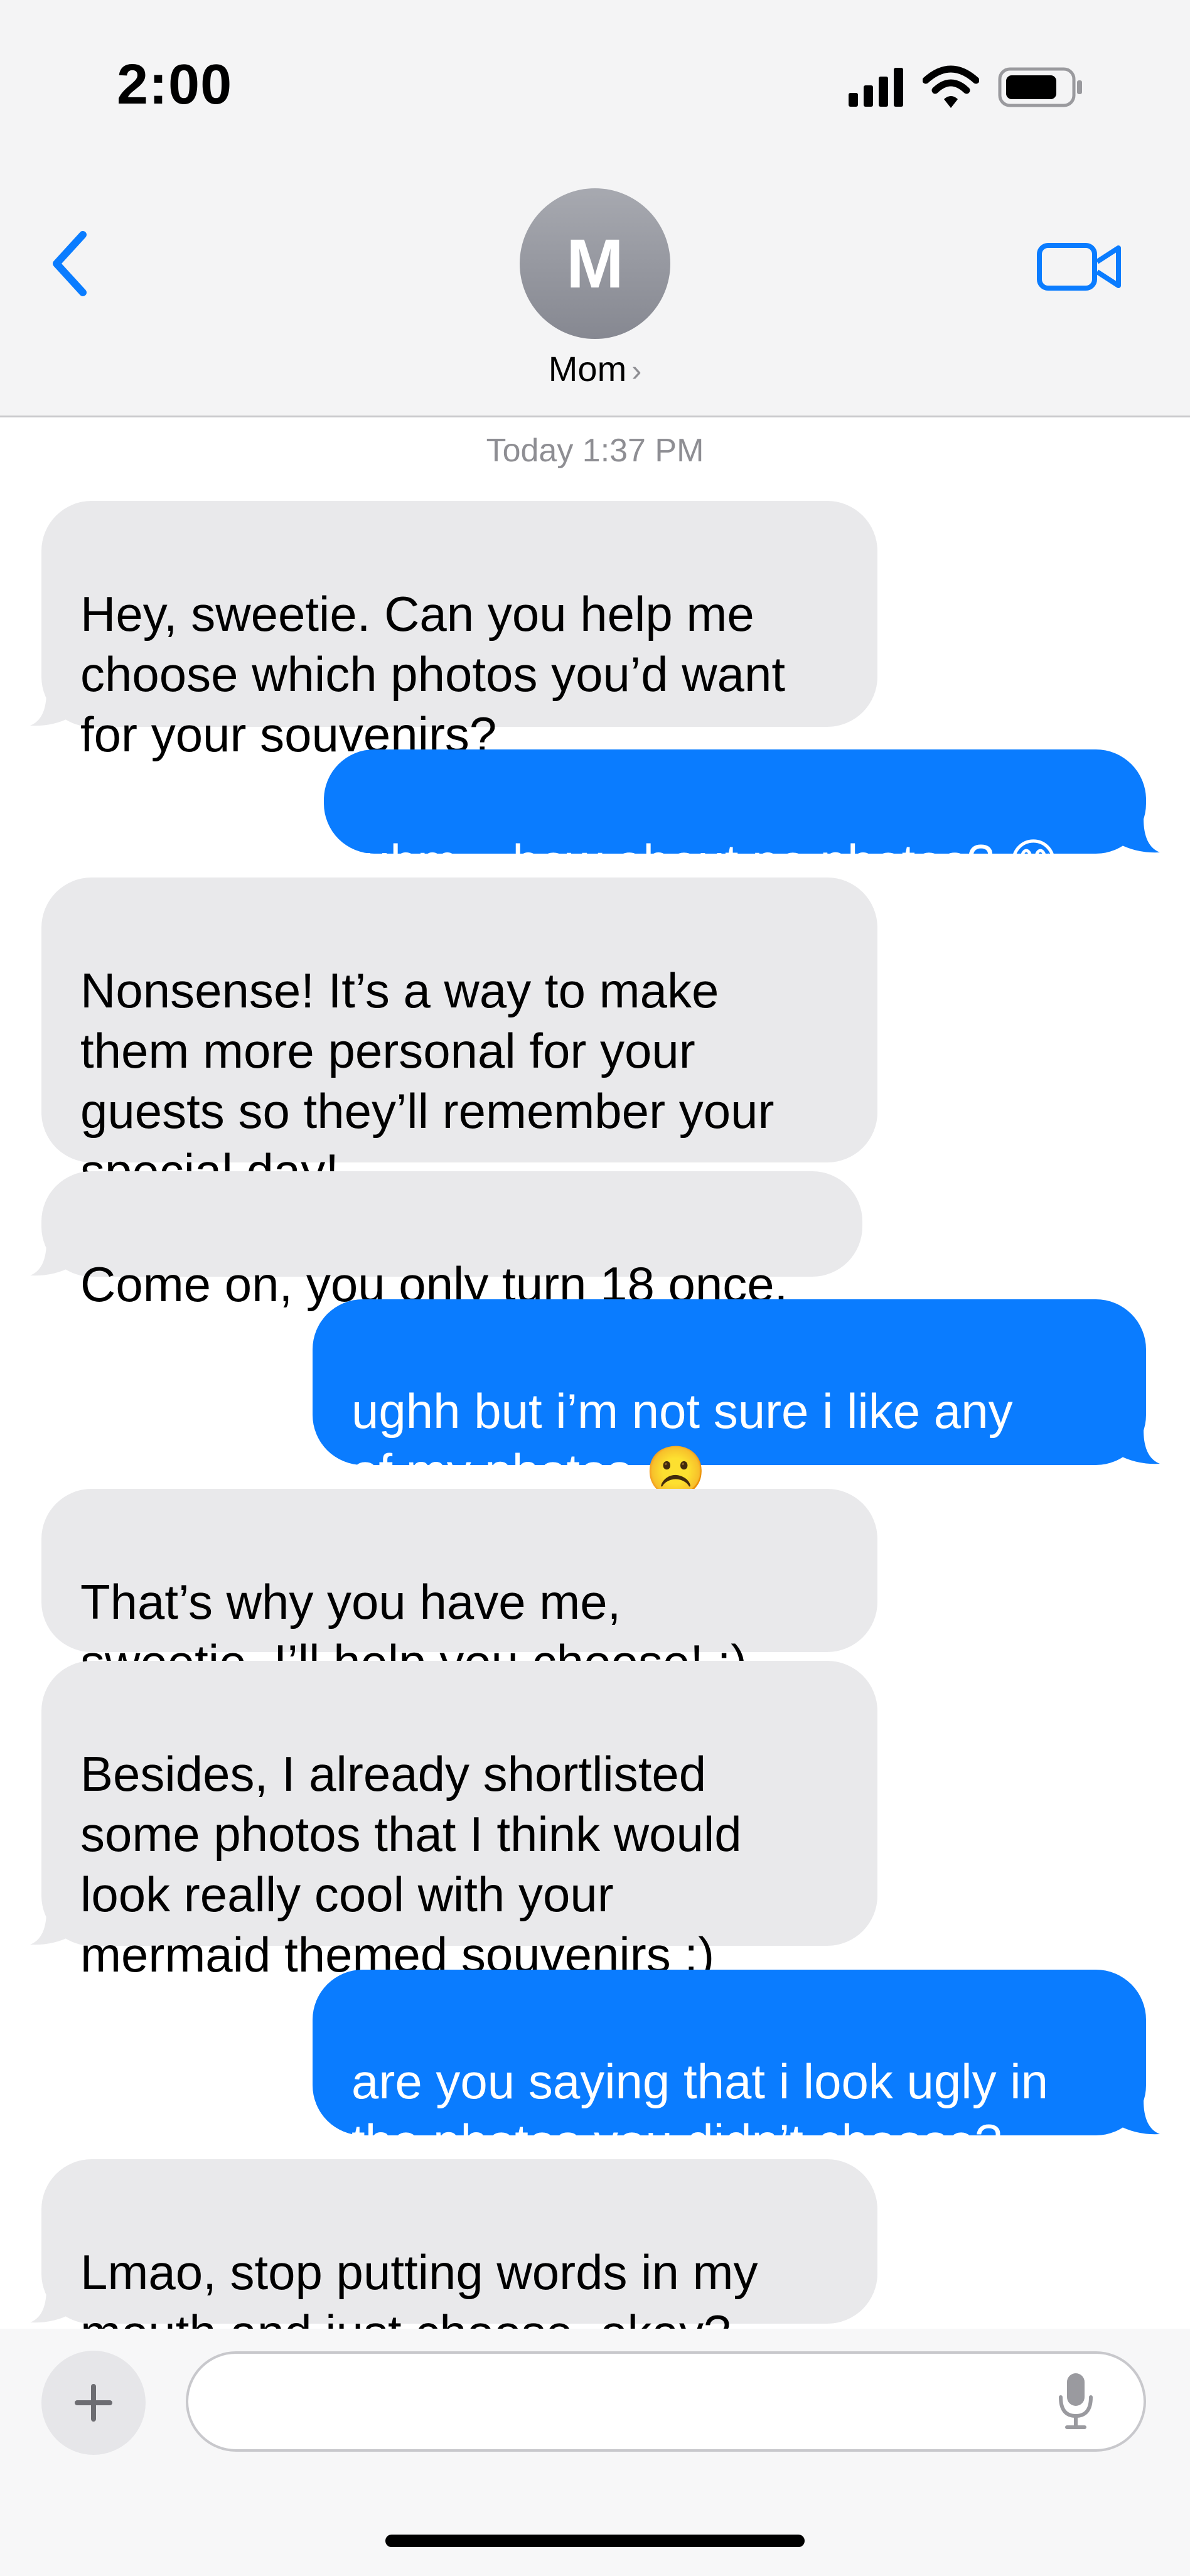  Describe the element at coordinates (451, 1241) in the screenshot. I see `incoming-message-bubble: Come on, you only turn 18 once.` at that location.